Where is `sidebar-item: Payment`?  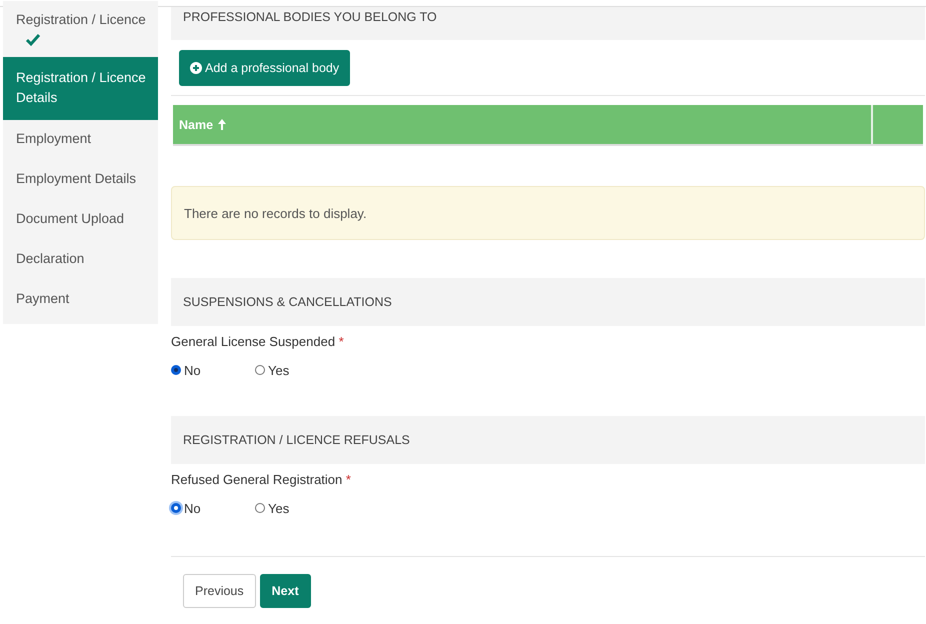 sidebar-item: Payment is located at coordinates (80, 300).